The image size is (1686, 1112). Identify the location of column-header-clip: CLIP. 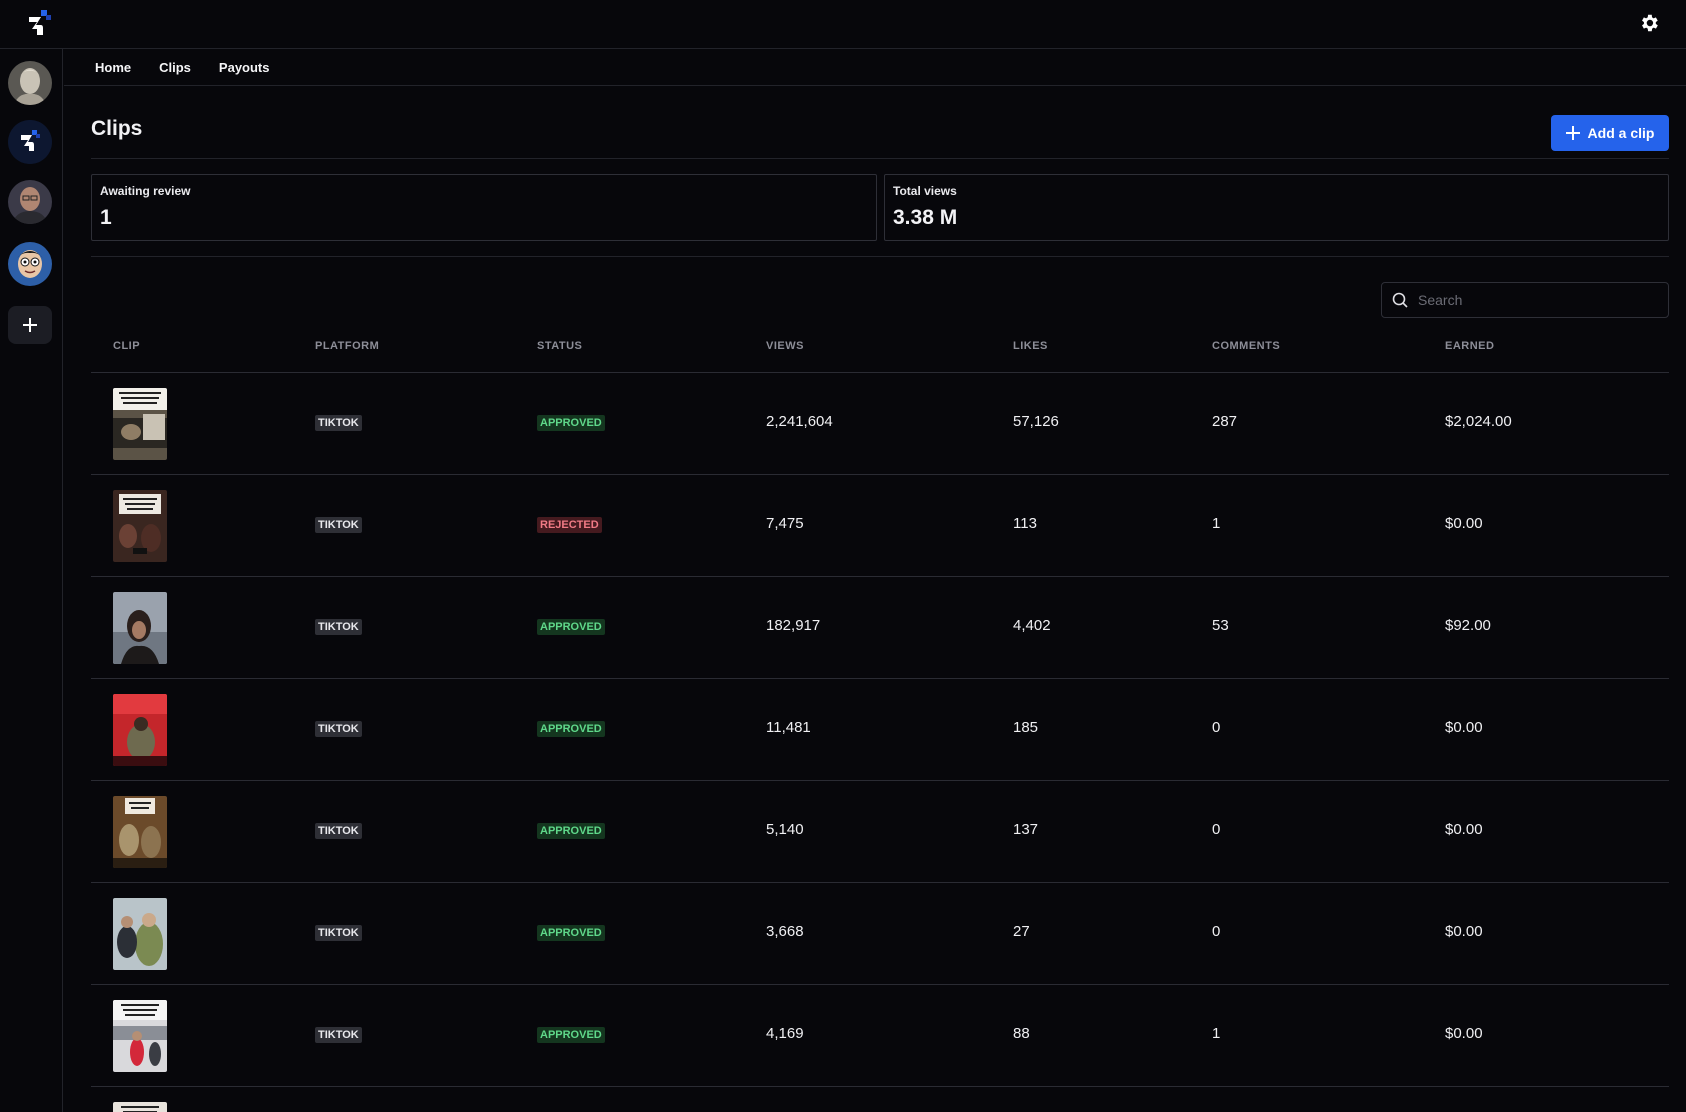
(126, 346).